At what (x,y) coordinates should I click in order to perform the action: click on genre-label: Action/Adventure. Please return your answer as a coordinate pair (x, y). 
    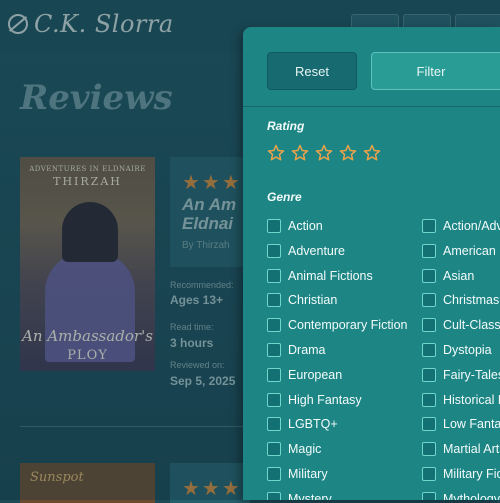
    Looking at the image, I should click on (471, 226).